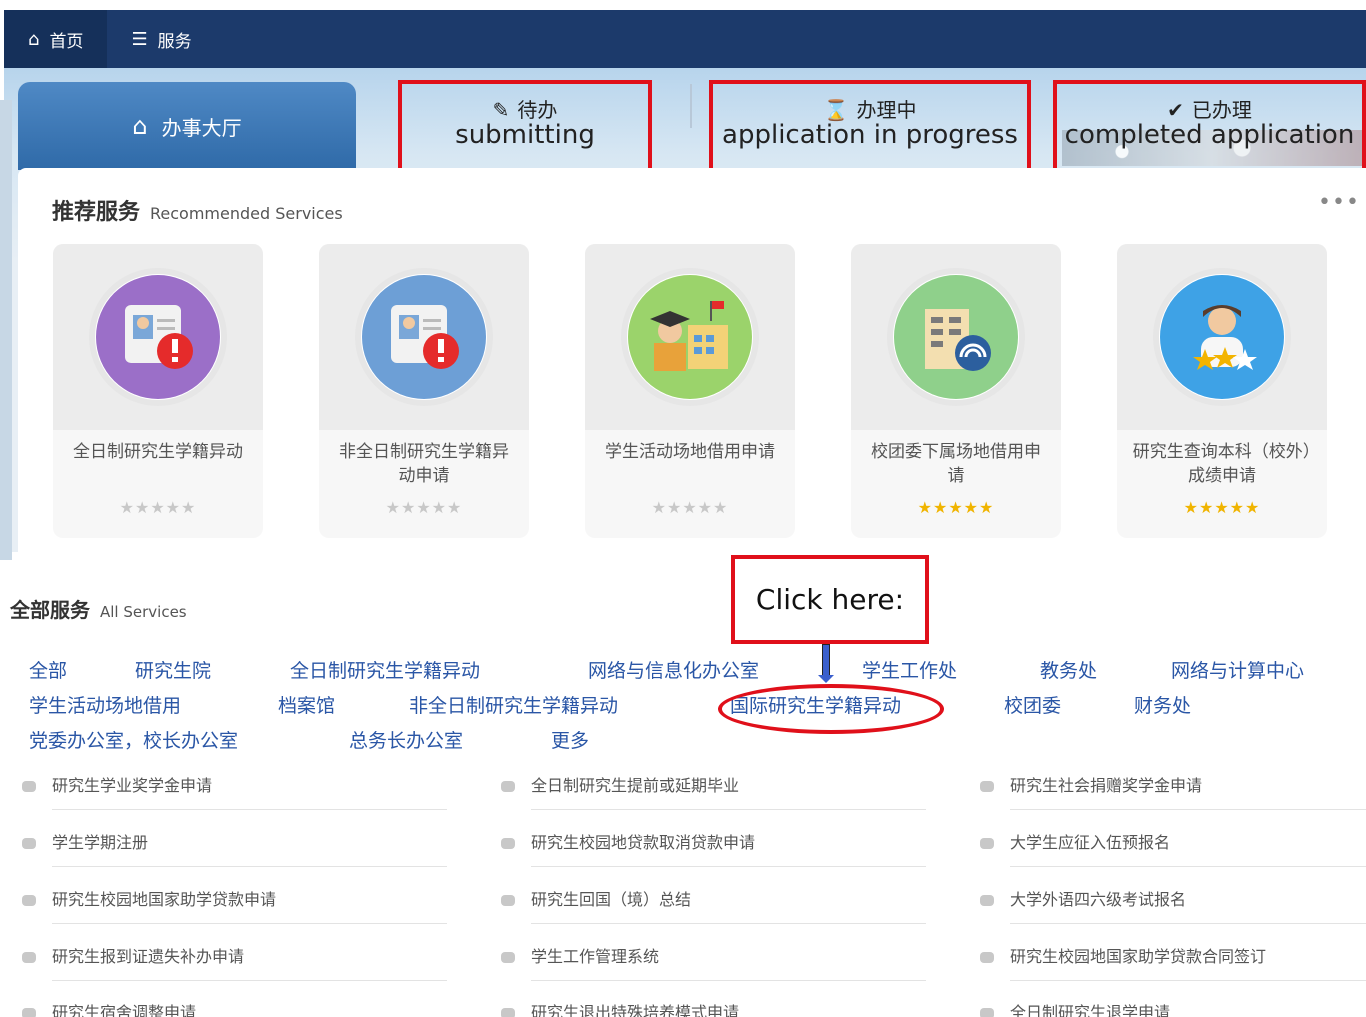  I want to click on service-card: 学生活动场地借用申请 ★★★★★, so click(690, 391).